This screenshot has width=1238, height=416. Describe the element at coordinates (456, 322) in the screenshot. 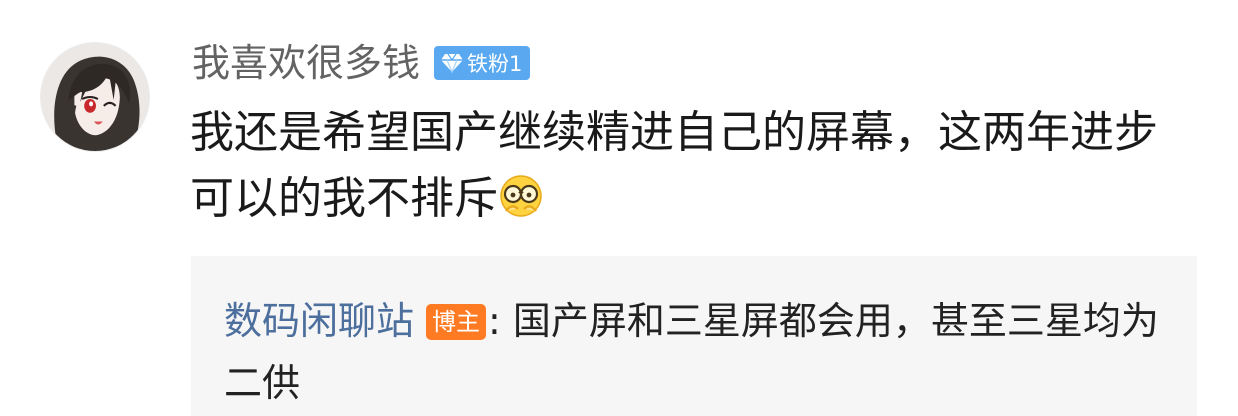

I see `blogger-badge: 博主` at that location.